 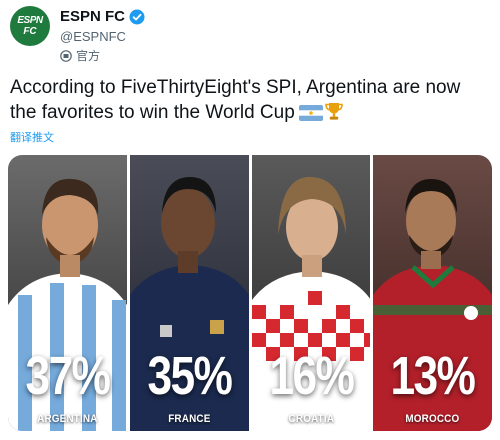 What do you see at coordinates (250, 34) in the screenshot?
I see `tweet-header: ESPN FC ESPN FC @ESPNFC 官方` at bounding box center [250, 34].